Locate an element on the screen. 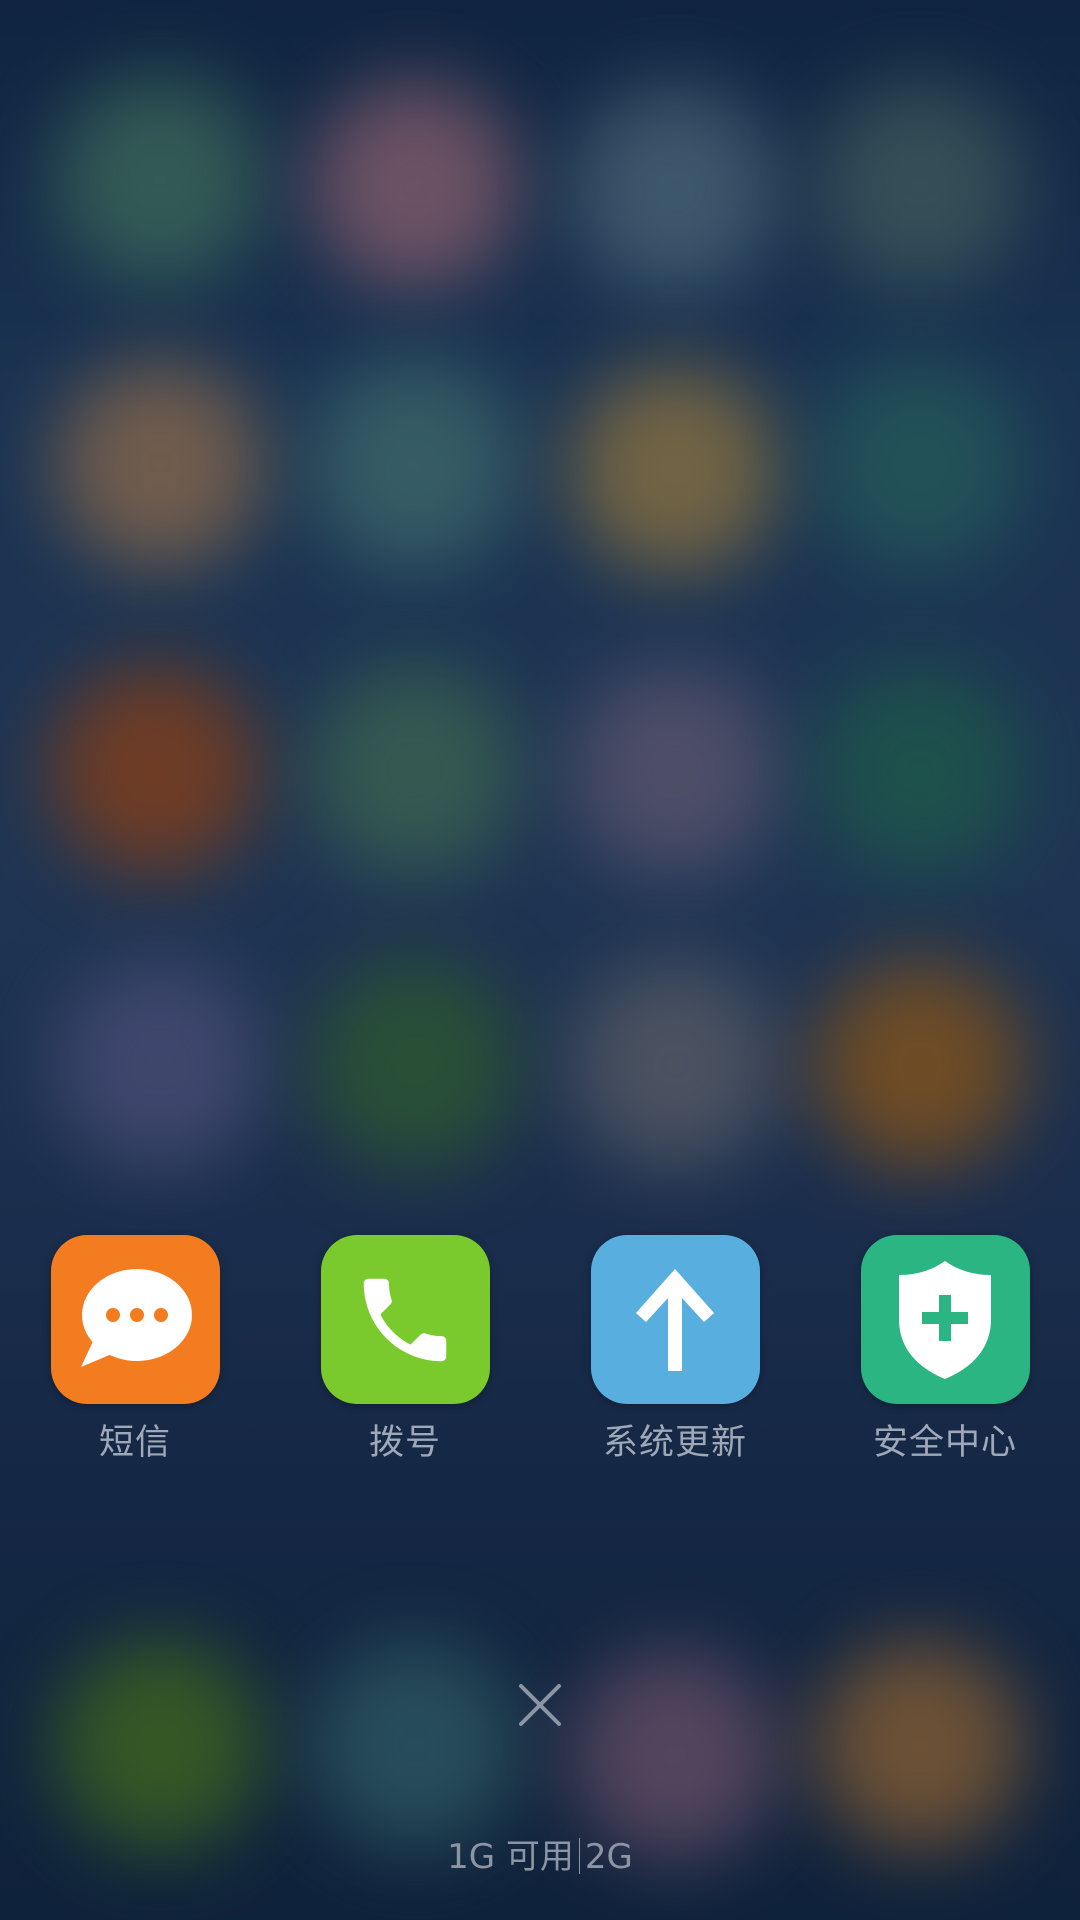 This screenshot has height=1920, width=1080. app-system-update: 系统更新 is located at coordinates (675, 1355).